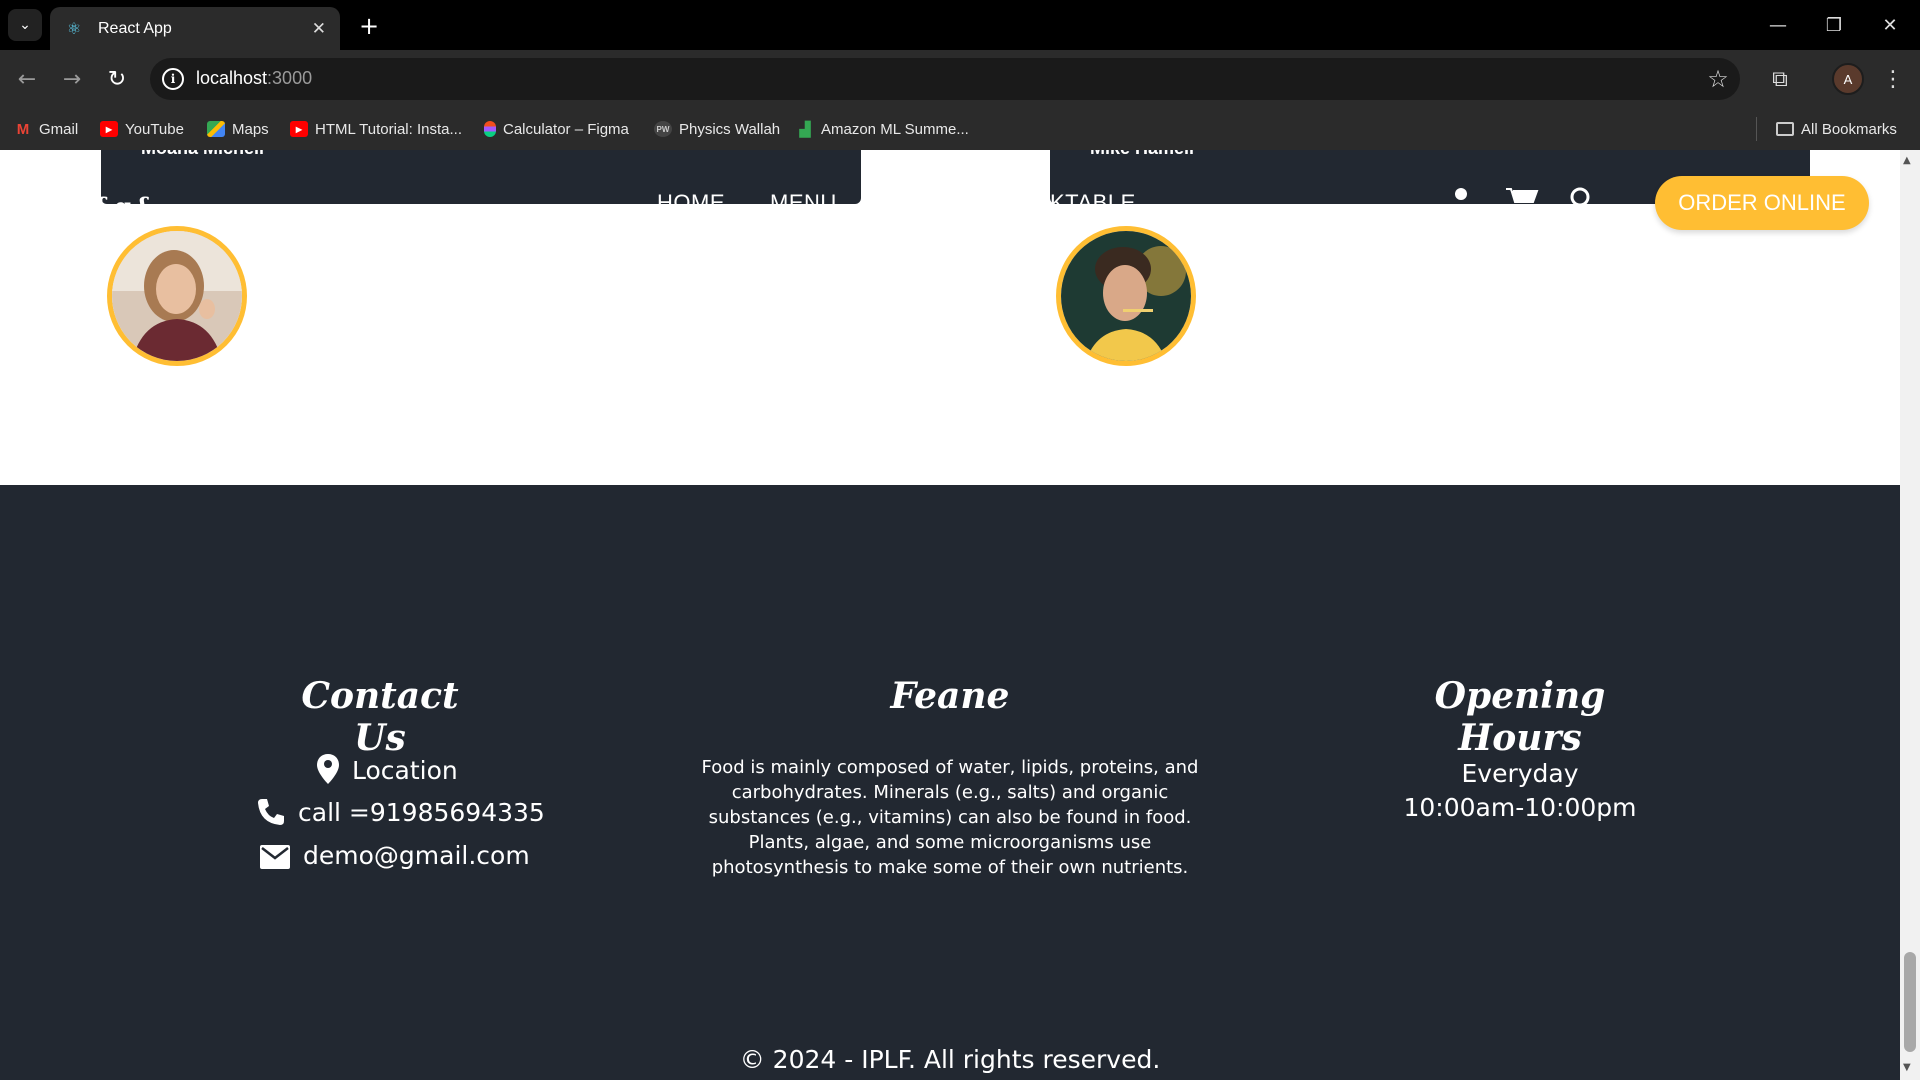 This screenshot has height=1080, width=1920. Describe the element at coordinates (960, 25) in the screenshot. I see `browser-tab-bar: ⌄ ⚛ React App ✕ + — ❐ ✕` at that location.